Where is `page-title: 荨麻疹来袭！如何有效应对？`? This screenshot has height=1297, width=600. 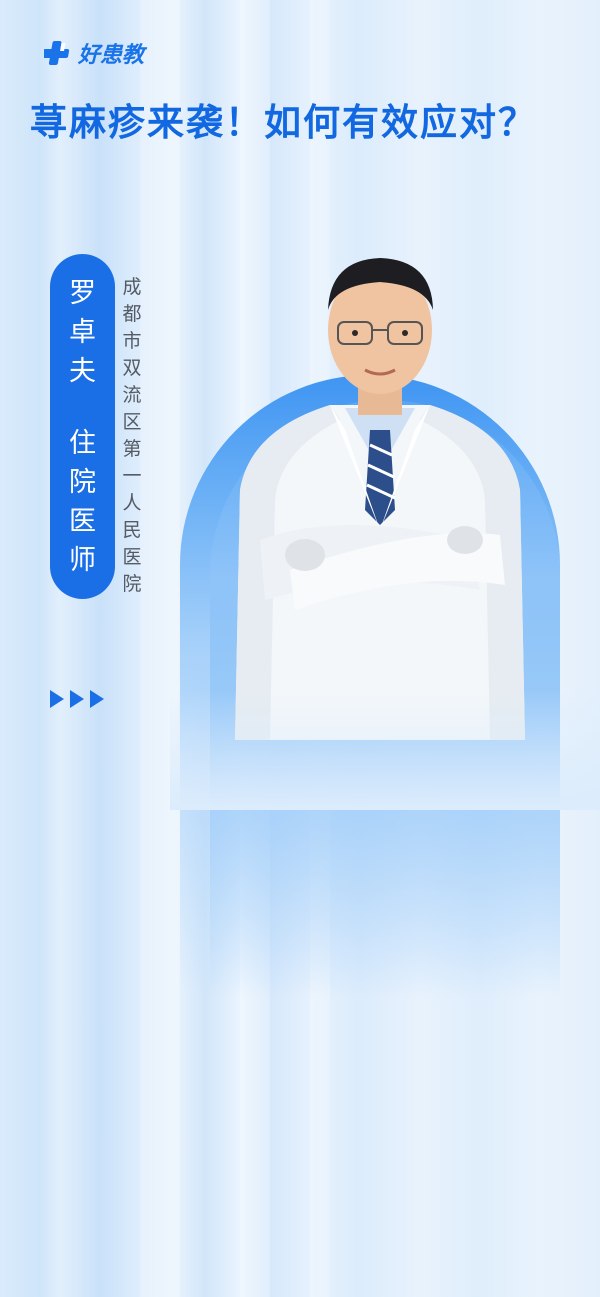 page-title: 荨麻疹来袭！如何有效应对？ is located at coordinates (283, 122).